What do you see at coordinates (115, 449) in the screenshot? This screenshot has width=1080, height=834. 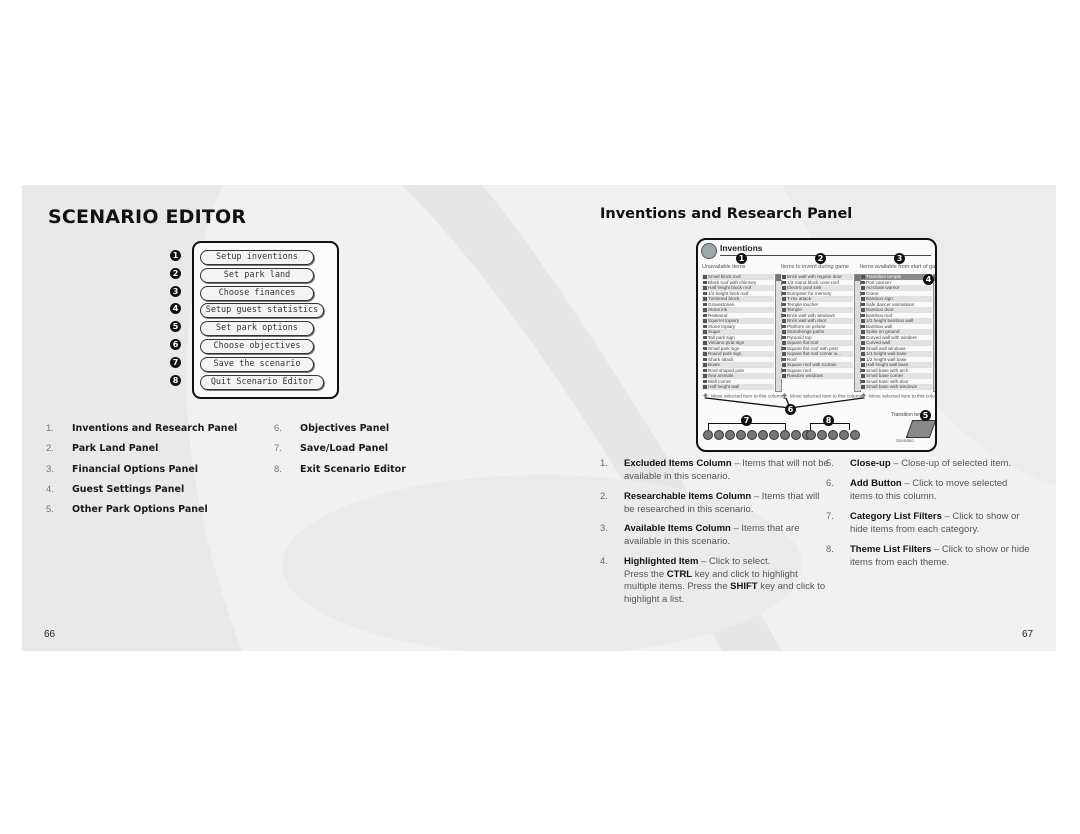 I see `legend-label: Park Land Panel` at bounding box center [115, 449].